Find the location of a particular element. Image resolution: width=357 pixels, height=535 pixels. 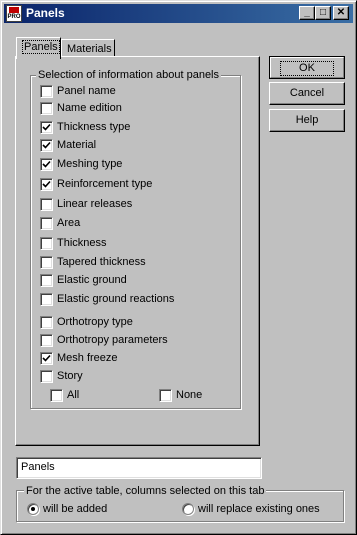

tab-materials: Materials is located at coordinates (88, 48).